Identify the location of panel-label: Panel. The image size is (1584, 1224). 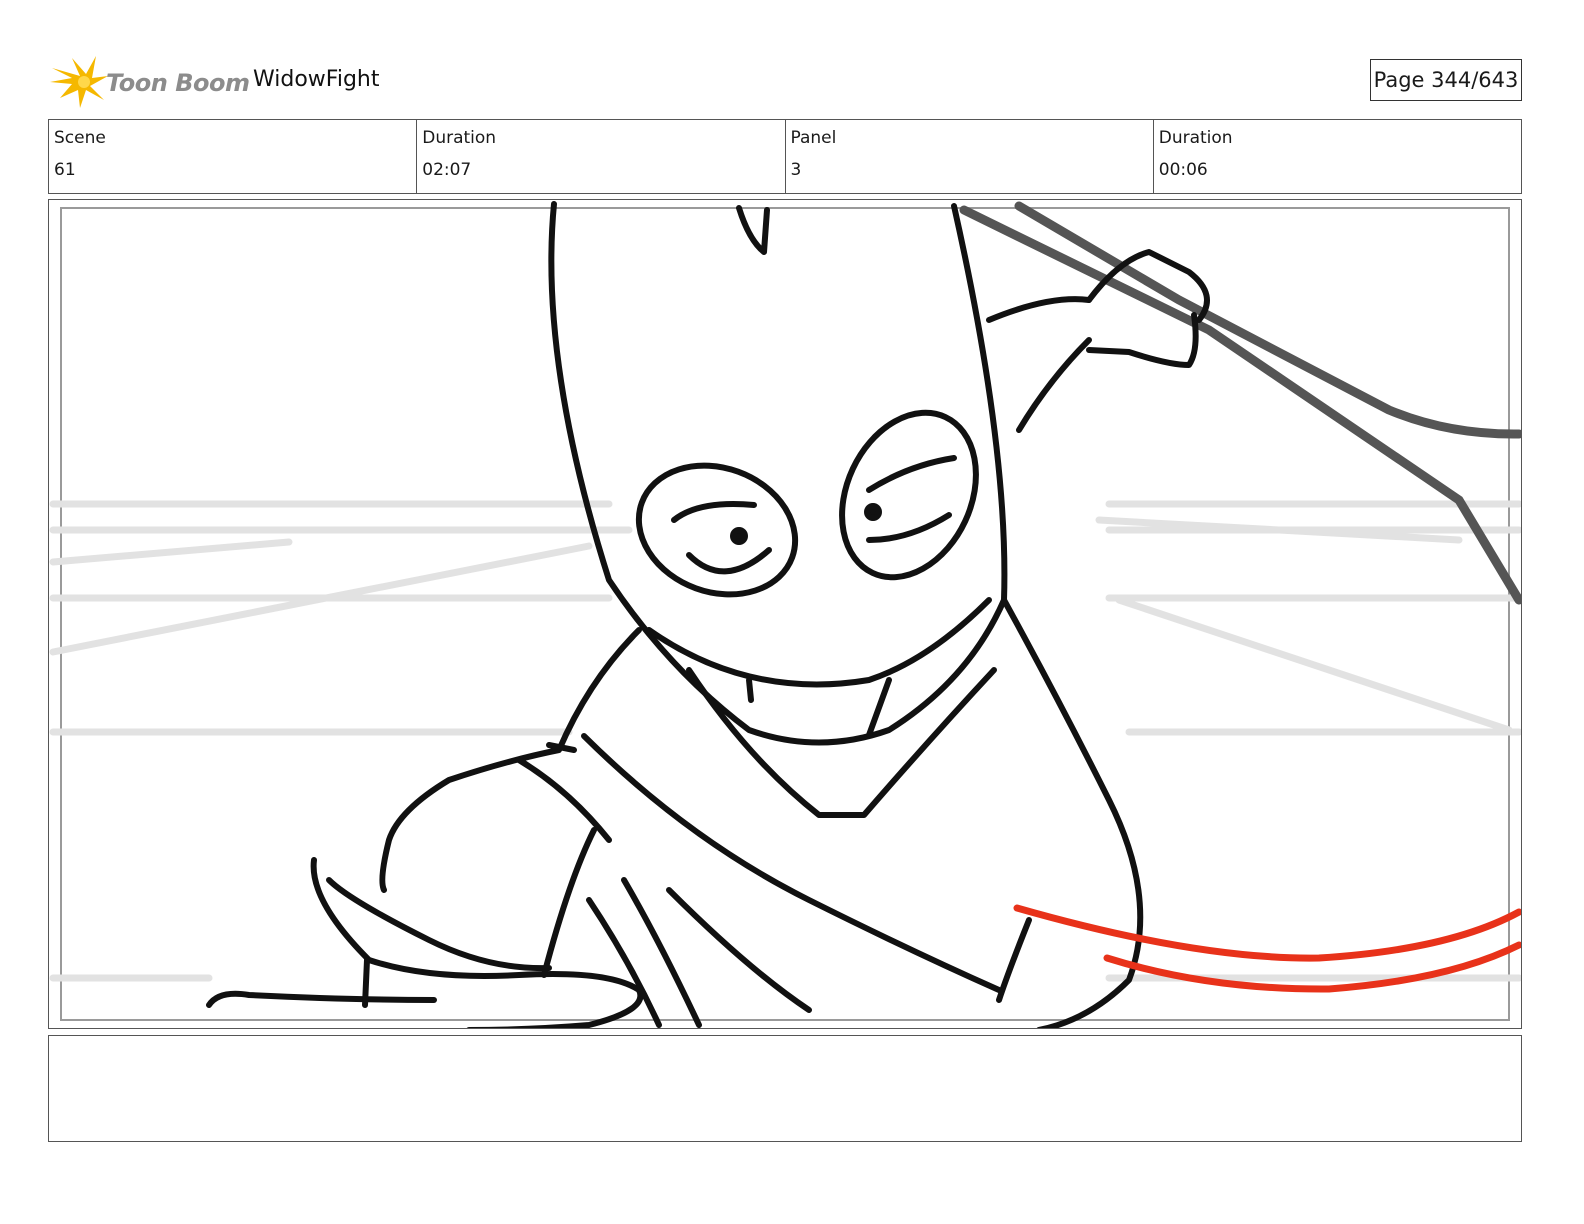
(813, 138).